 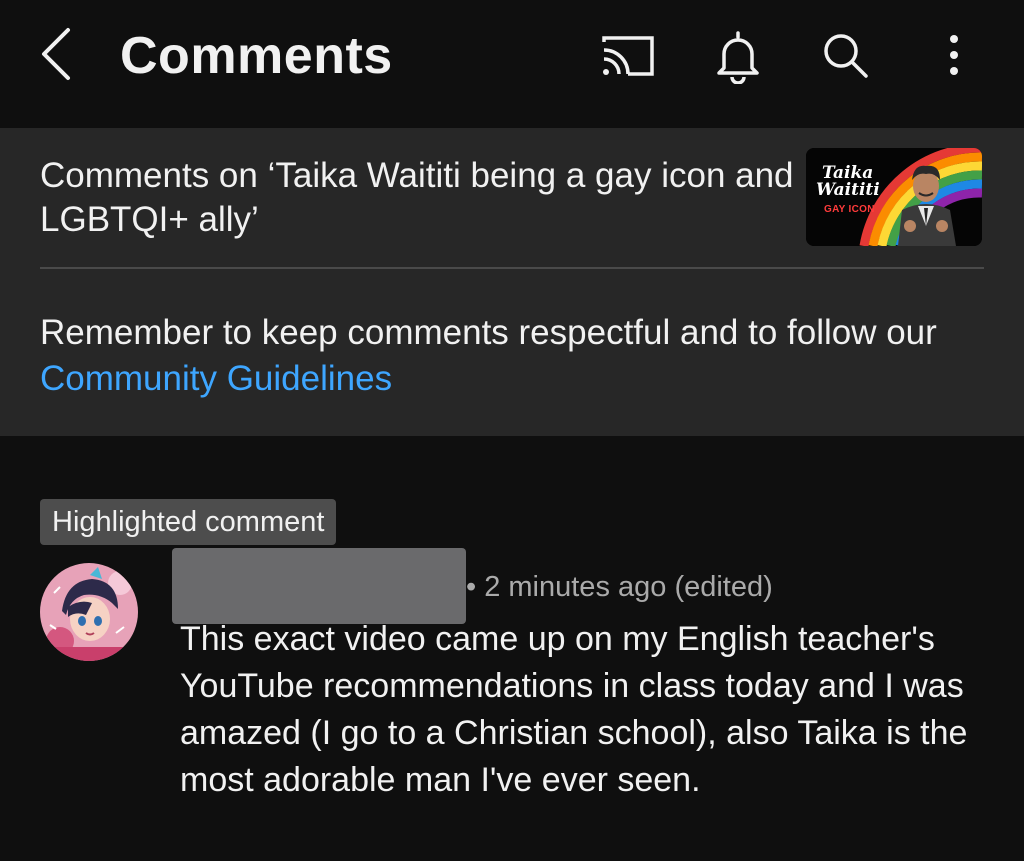 I want to click on cast-icon, so click(x=628, y=56).